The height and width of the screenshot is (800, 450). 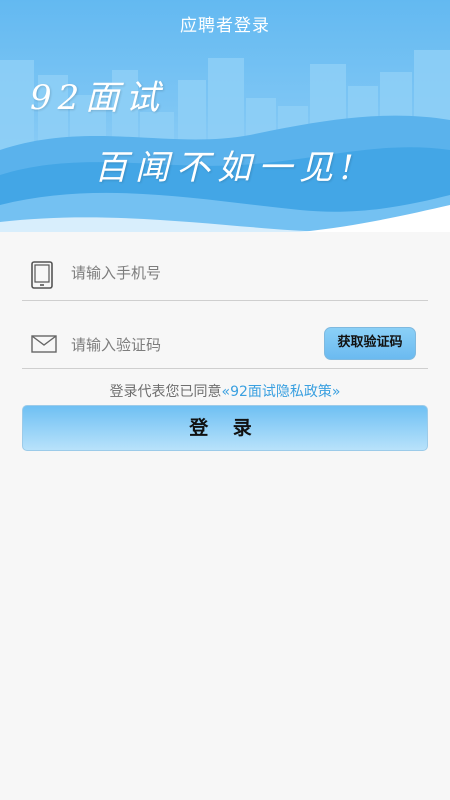 I want to click on tablet-phone-icon, so click(x=42, y=277).